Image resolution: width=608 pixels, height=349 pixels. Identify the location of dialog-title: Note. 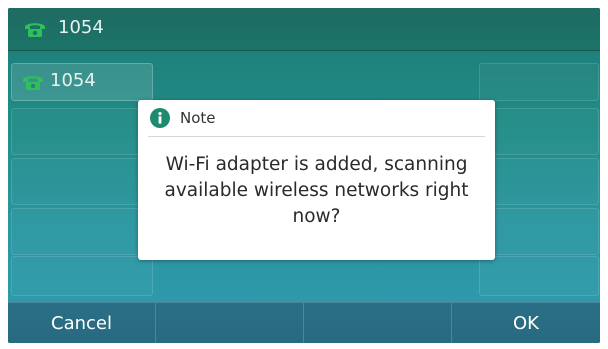
(198, 118).